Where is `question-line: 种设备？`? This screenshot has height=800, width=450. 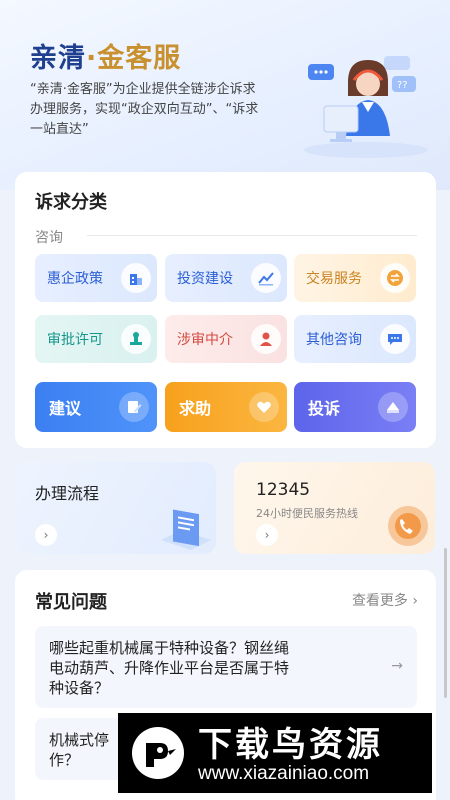
question-line: 种设备？ is located at coordinates (79, 688).